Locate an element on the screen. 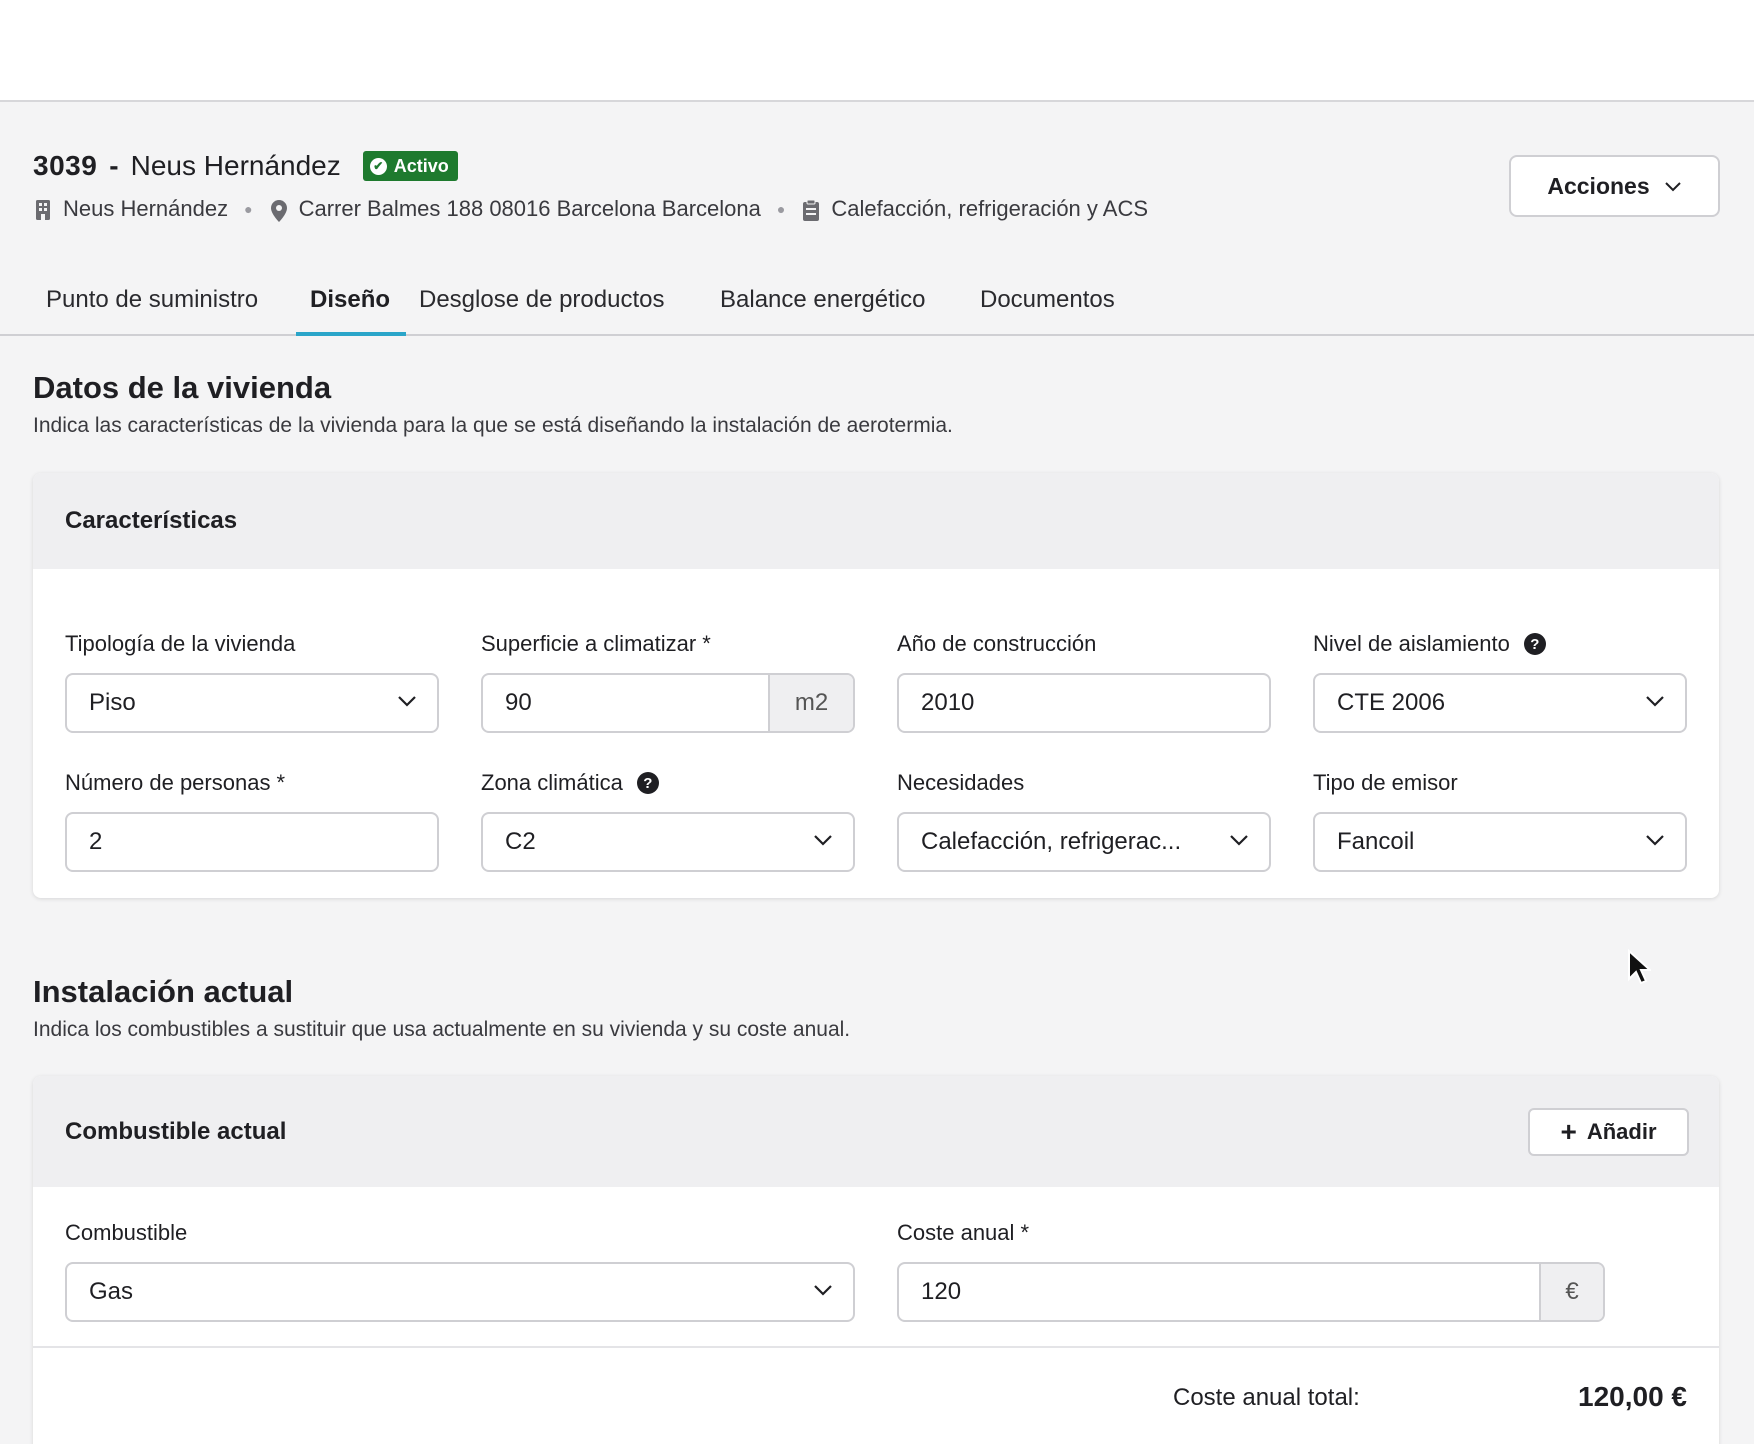 Image resolution: width=1754 pixels, height=1444 pixels. section-title-instalacion: Instalación actual is located at coordinates (163, 991).